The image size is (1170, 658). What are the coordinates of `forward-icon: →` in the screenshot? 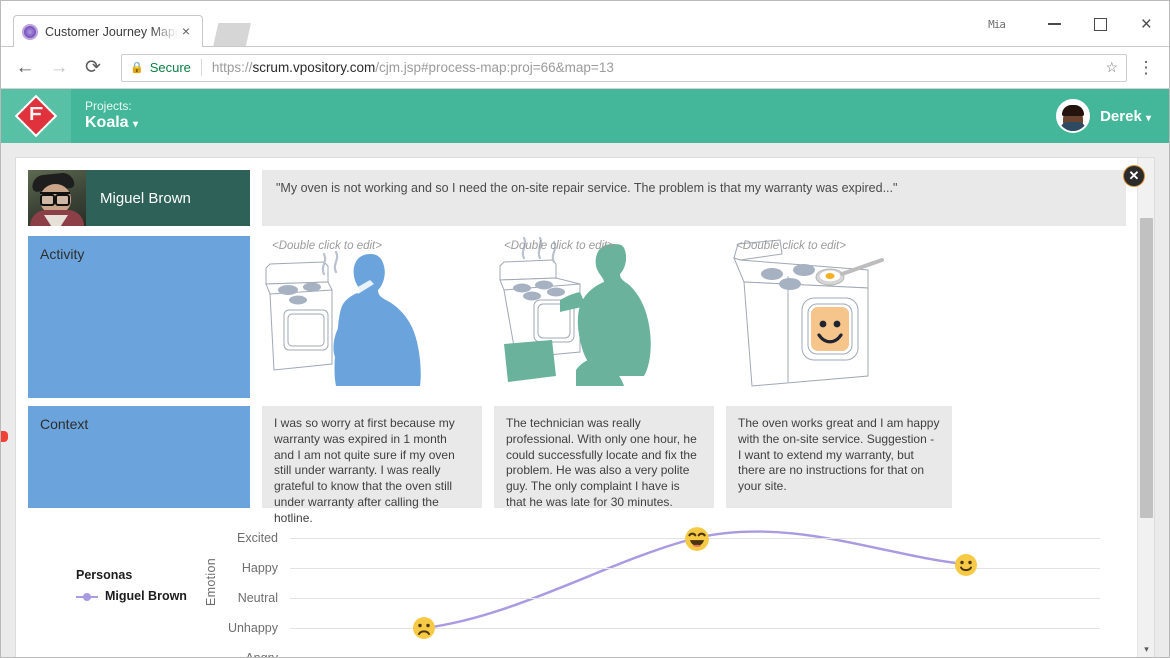 It's located at (59, 67).